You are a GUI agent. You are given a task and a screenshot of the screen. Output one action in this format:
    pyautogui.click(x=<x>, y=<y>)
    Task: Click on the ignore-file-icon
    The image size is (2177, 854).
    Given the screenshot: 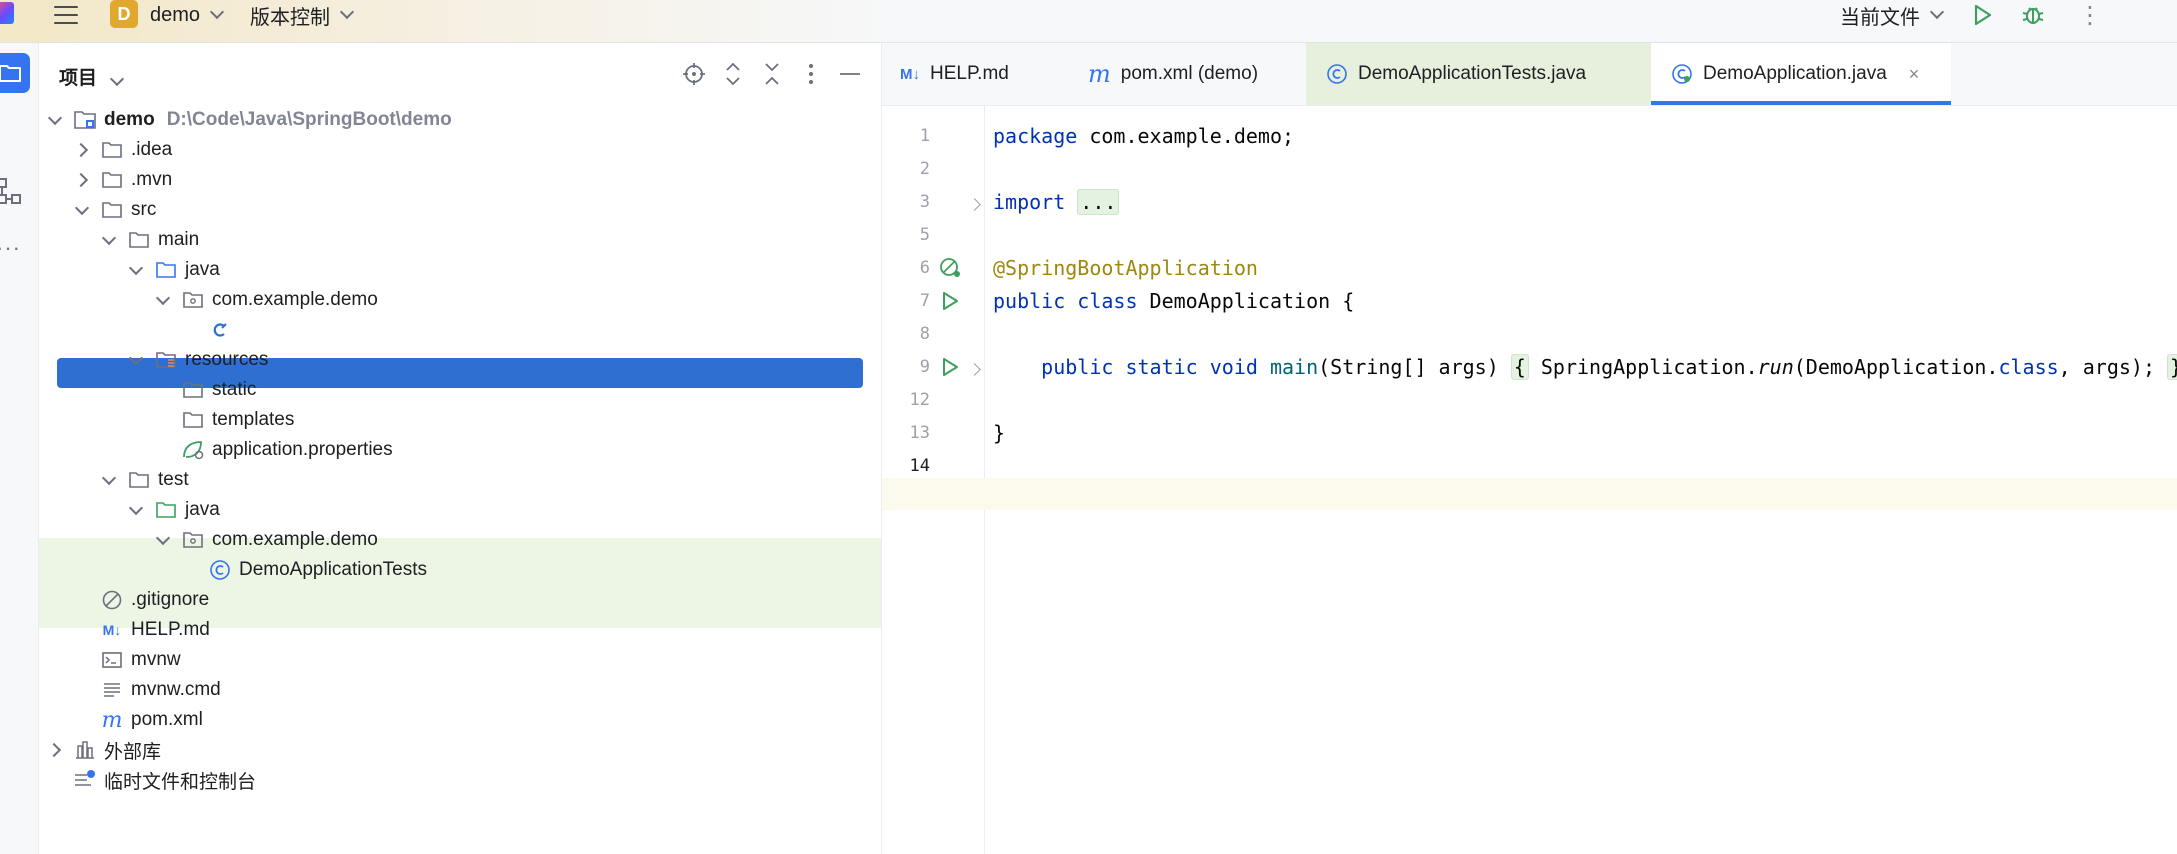 What is the action you would take?
    pyautogui.click(x=112, y=600)
    